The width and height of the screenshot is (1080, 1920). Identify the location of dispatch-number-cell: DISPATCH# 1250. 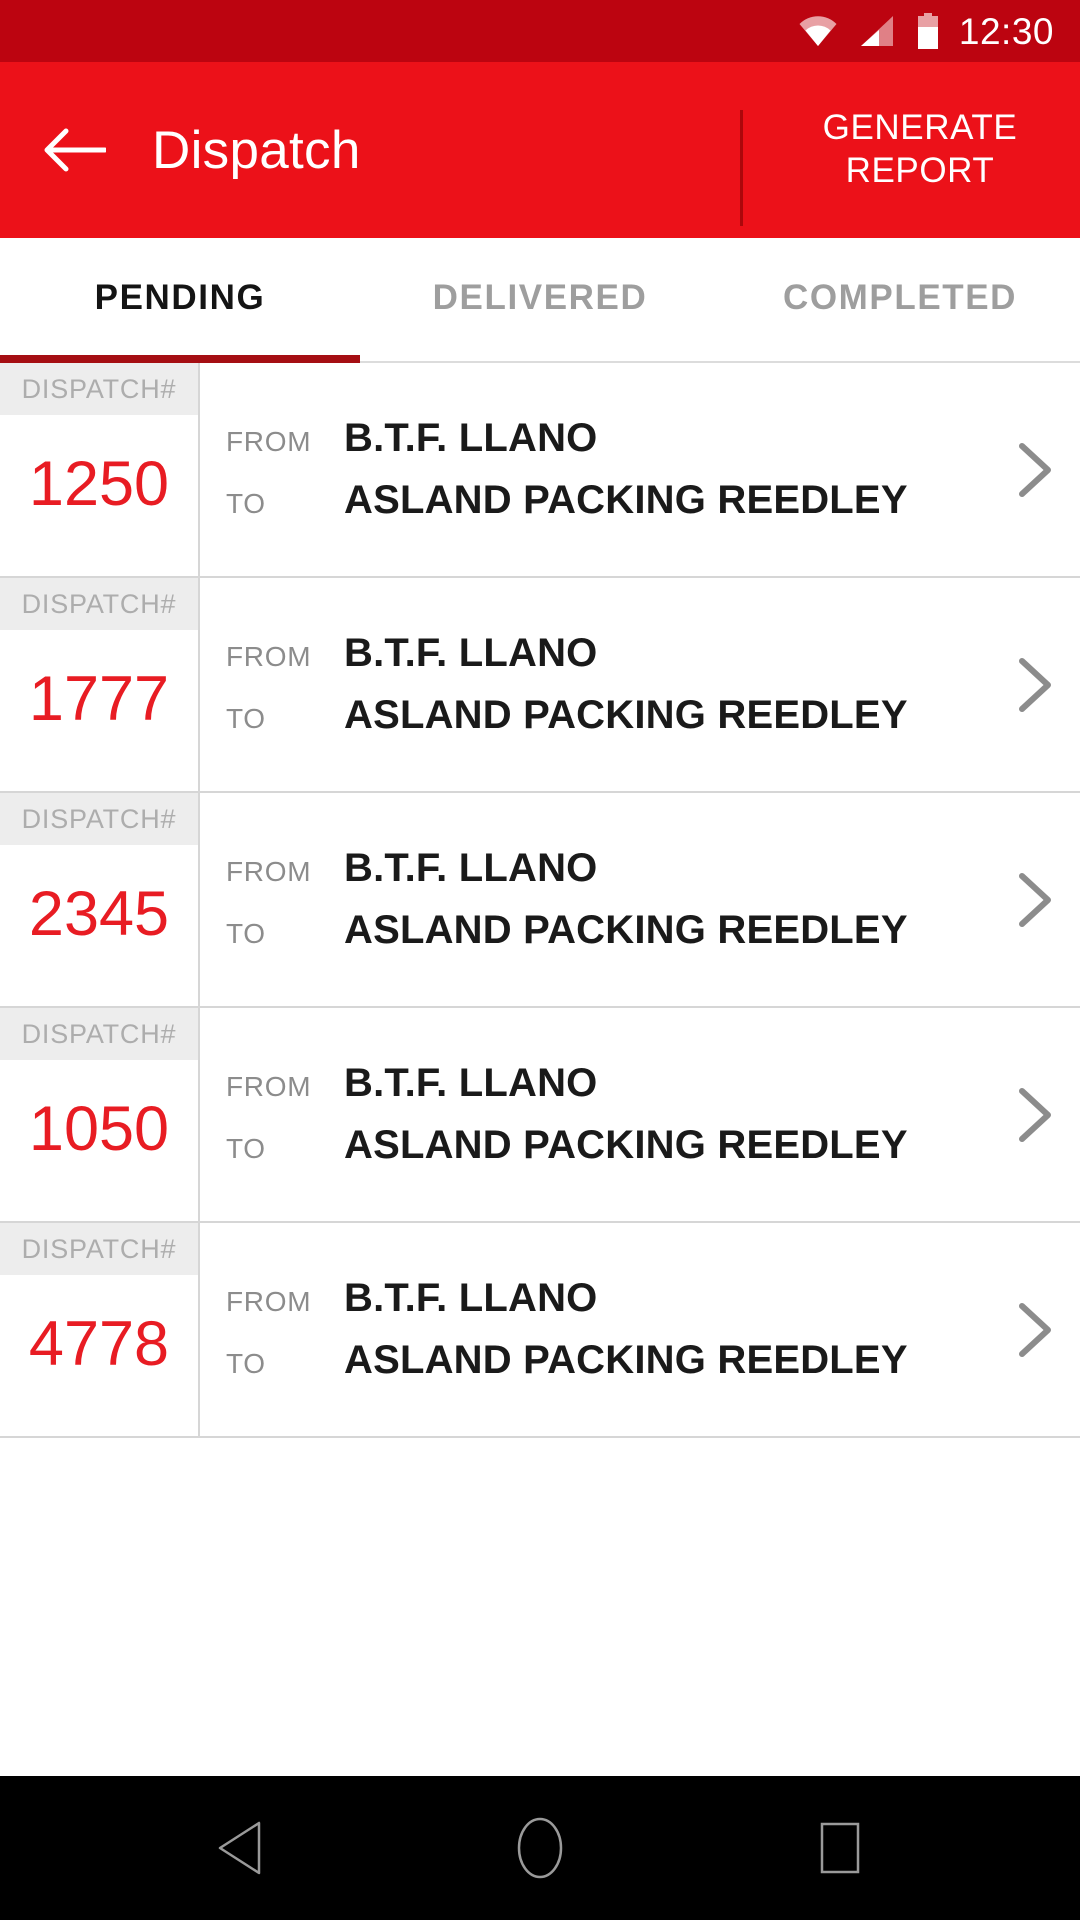
(100, 469).